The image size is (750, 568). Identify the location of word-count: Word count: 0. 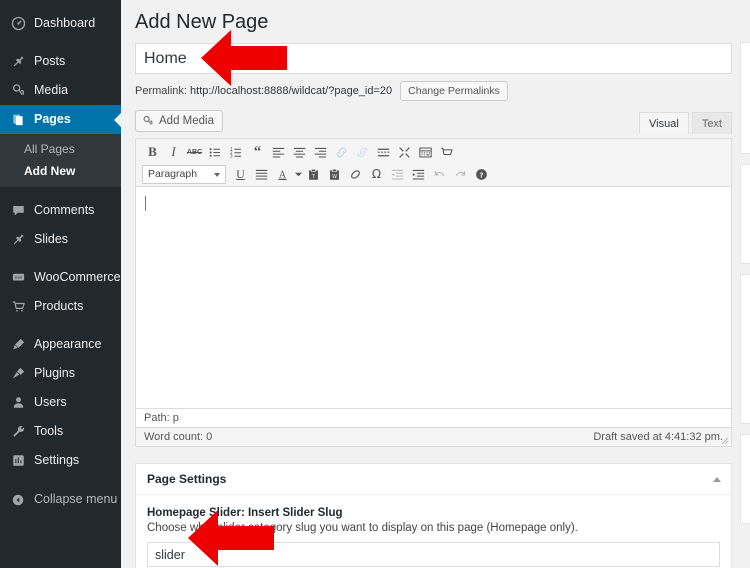
(178, 437).